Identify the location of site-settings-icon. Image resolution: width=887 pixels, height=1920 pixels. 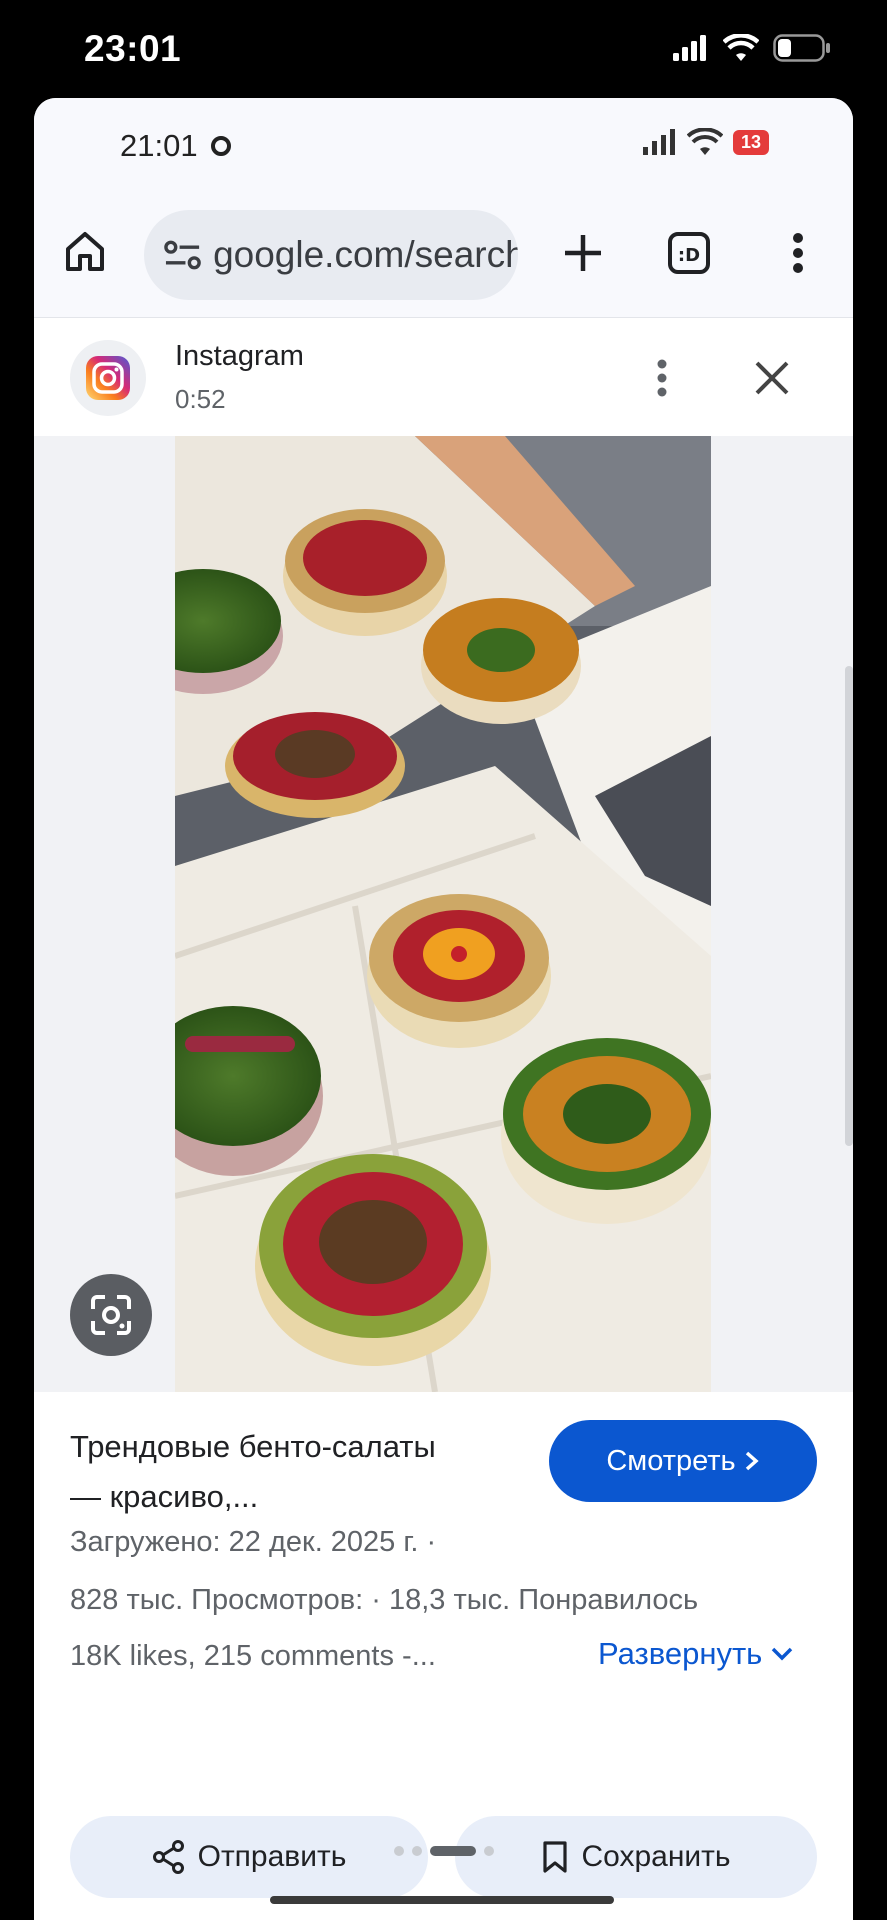
(182, 255).